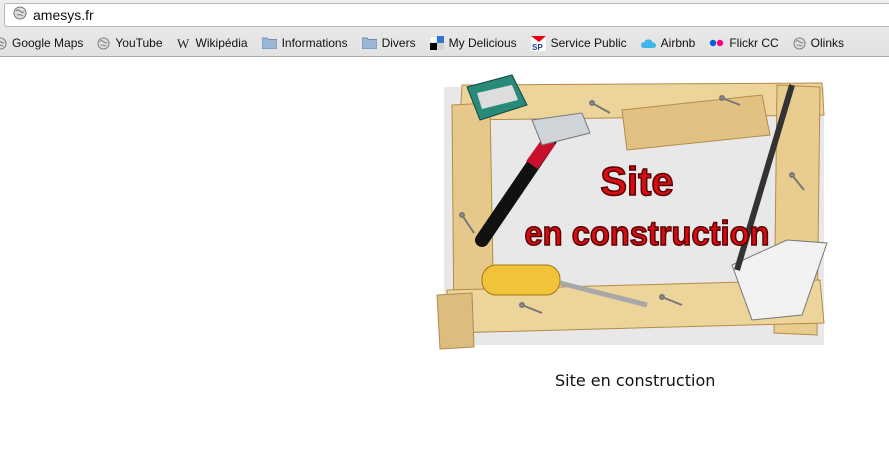 The height and width of the screenshot is (457, 889). Describe the element at coordinates (635, 380) in the screenshot. I see `page-caption: Site en construction` at that location.